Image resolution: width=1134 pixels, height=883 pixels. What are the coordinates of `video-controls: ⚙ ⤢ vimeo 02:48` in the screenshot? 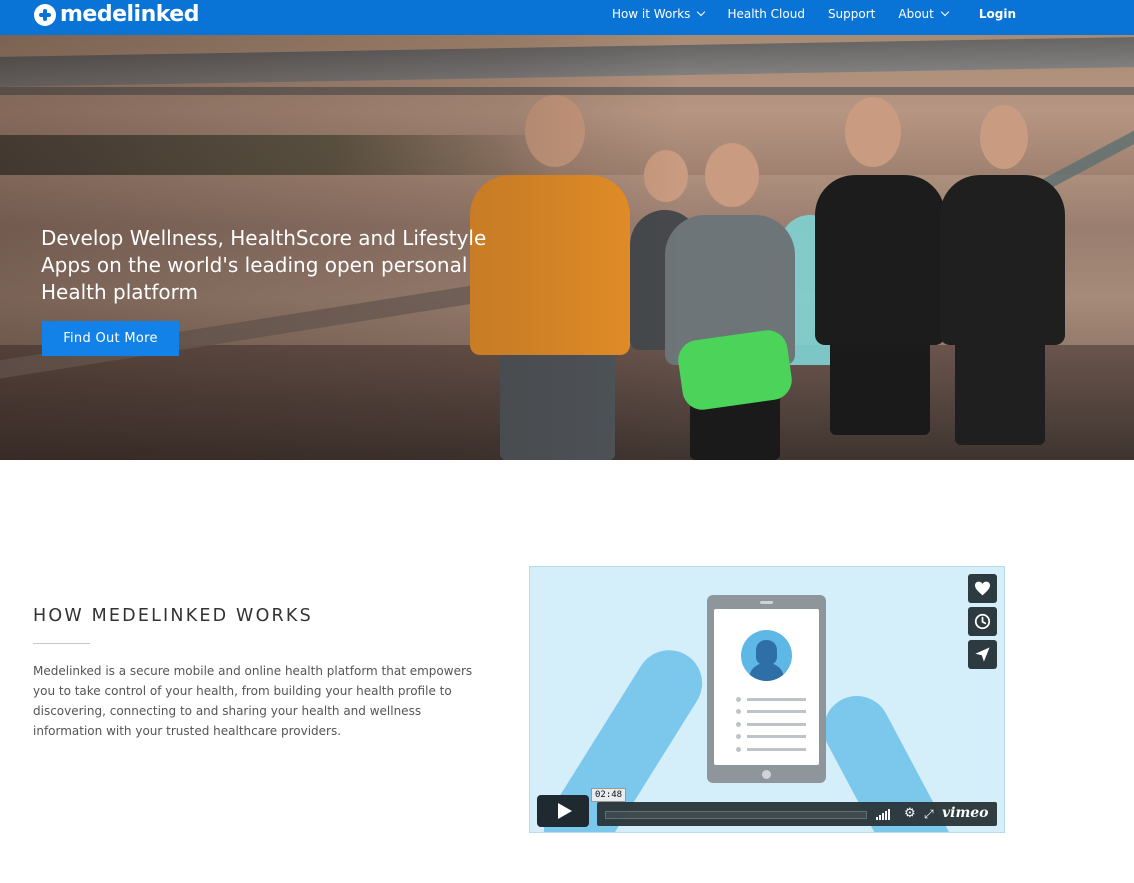 It's located at (767, 807).